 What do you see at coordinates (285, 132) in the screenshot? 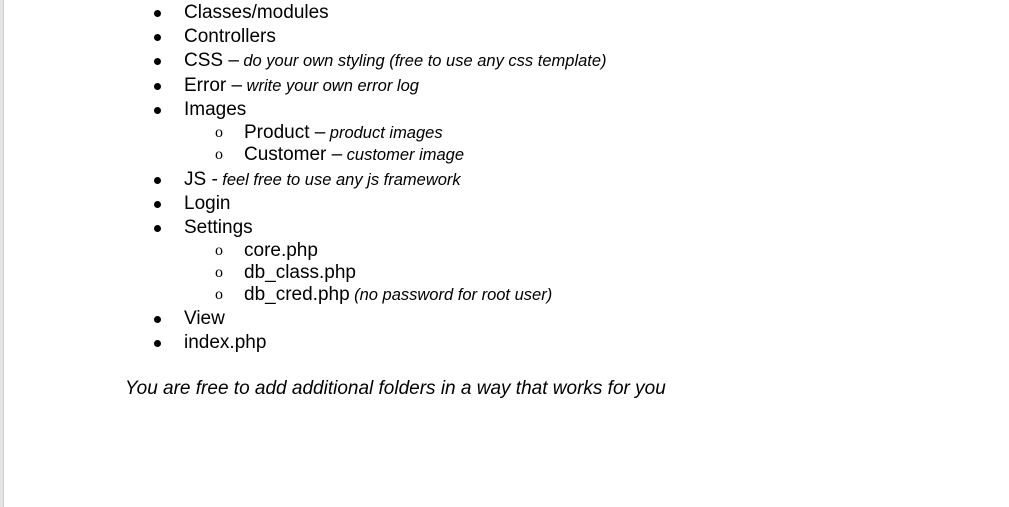
I see `item-label: Product –` at bounding box center [285, 132].